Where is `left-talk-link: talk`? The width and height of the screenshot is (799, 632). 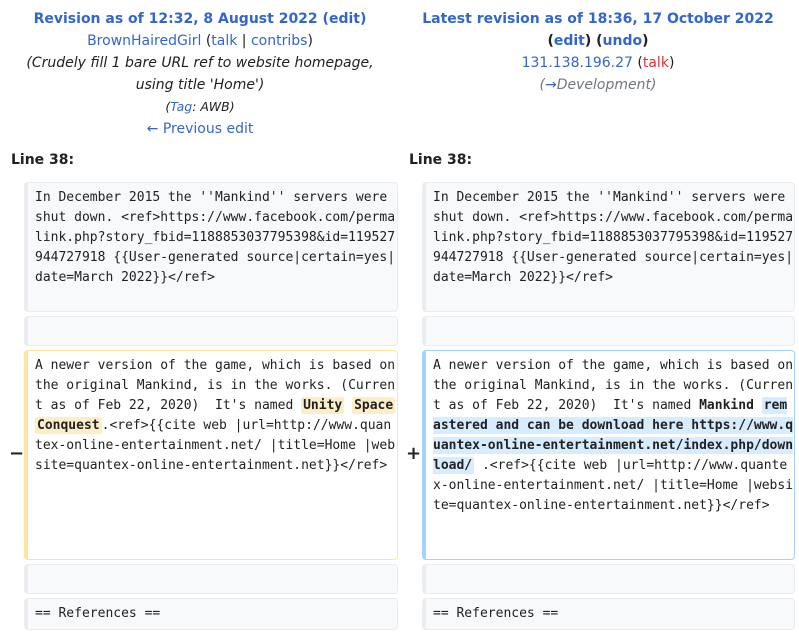
left-talk-link: talk is located at coordinates (224, 41).